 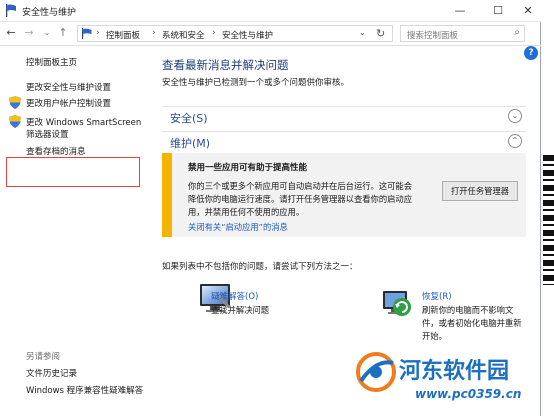 I want to click on title-bar: 安全性与维护 — ☐ ✕, so click(x=270, y=11).